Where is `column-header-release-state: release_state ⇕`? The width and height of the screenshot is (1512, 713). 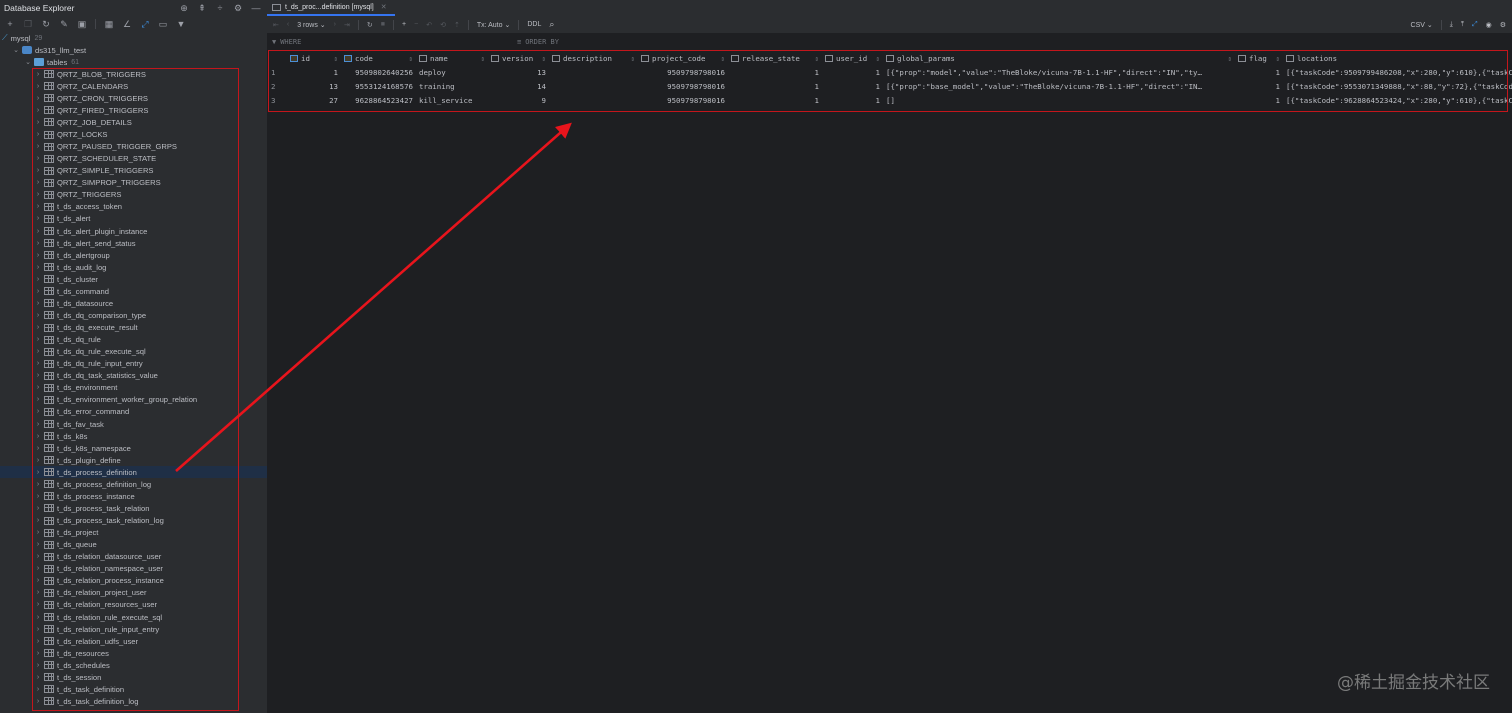
column-header-release-state: release_state ⇕ is located at coordinates (775, 58).